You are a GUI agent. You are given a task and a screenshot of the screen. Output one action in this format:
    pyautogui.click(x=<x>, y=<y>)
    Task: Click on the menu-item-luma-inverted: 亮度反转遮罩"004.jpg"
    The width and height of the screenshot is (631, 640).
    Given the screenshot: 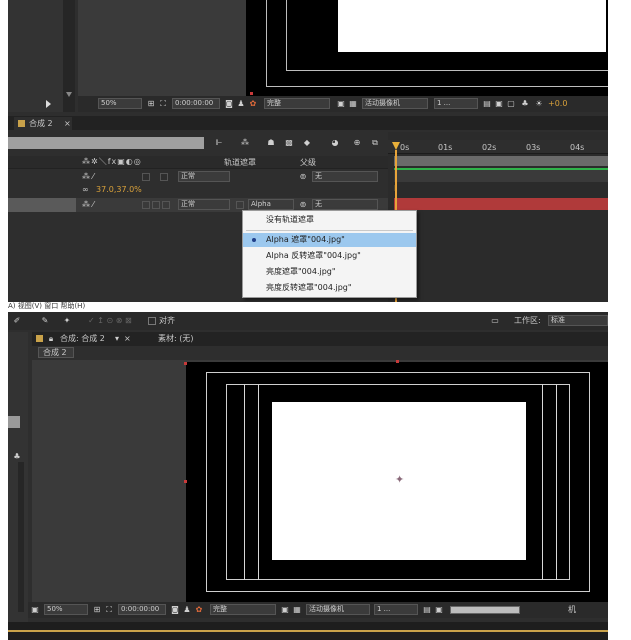 What is the action you would take?
    pyautogui.click(x=329, y=288)
    